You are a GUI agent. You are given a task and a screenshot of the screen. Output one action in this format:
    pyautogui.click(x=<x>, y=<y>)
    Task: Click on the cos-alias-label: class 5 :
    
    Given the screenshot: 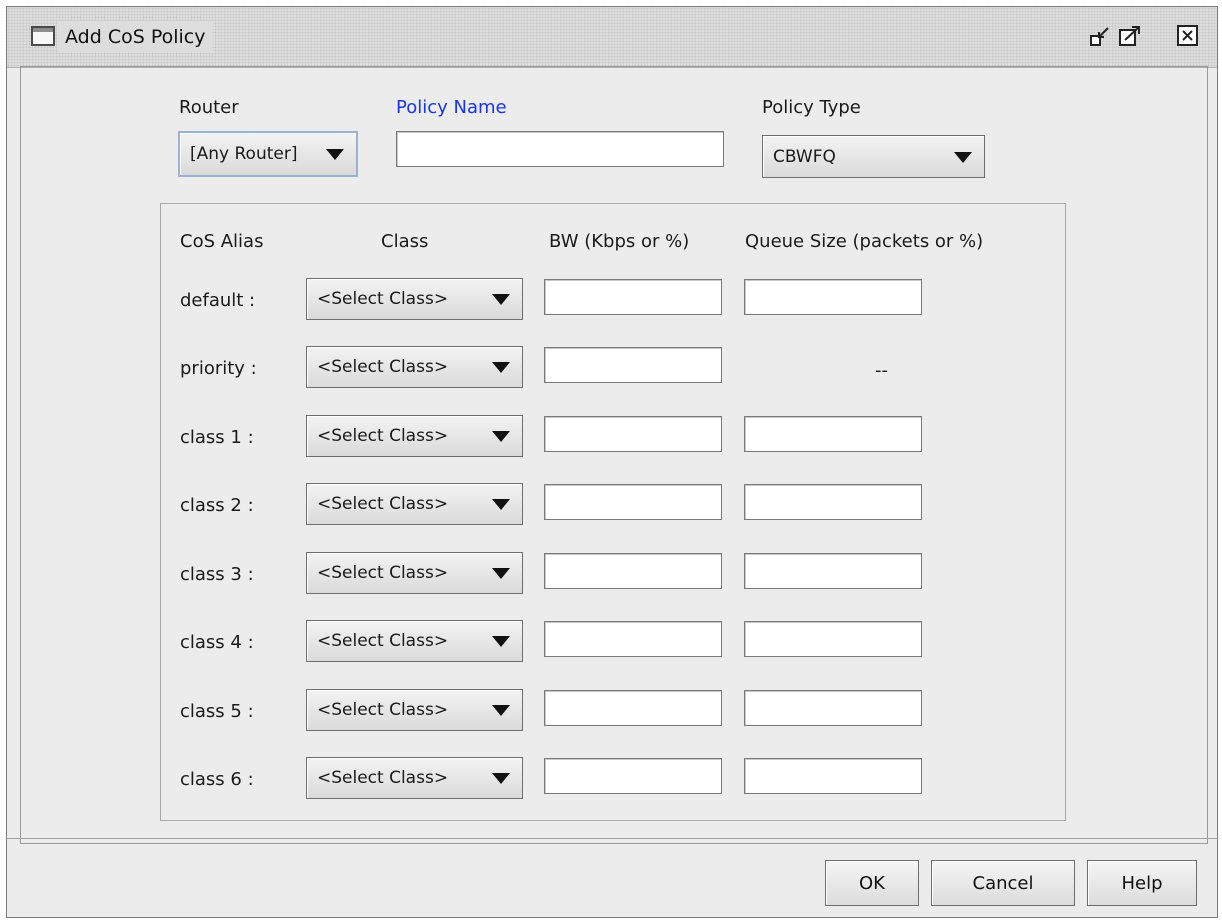 What is the action you would take?
    pyautogui.click(x=217, y=711)
    